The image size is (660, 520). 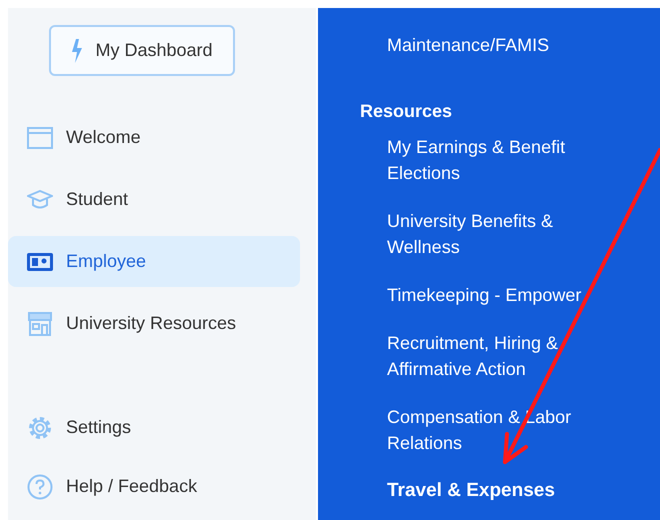 What do you see at coordinates (40, 200) in the screenshot?
I see `graduation-cap-icon` at bounding box center [40, 200].